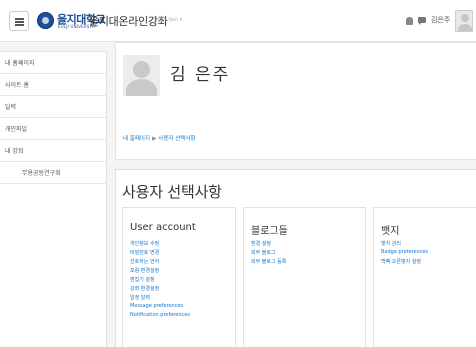  I want to click on breadcrumb-home-link: 내 홈페이지, so click(136, 139).